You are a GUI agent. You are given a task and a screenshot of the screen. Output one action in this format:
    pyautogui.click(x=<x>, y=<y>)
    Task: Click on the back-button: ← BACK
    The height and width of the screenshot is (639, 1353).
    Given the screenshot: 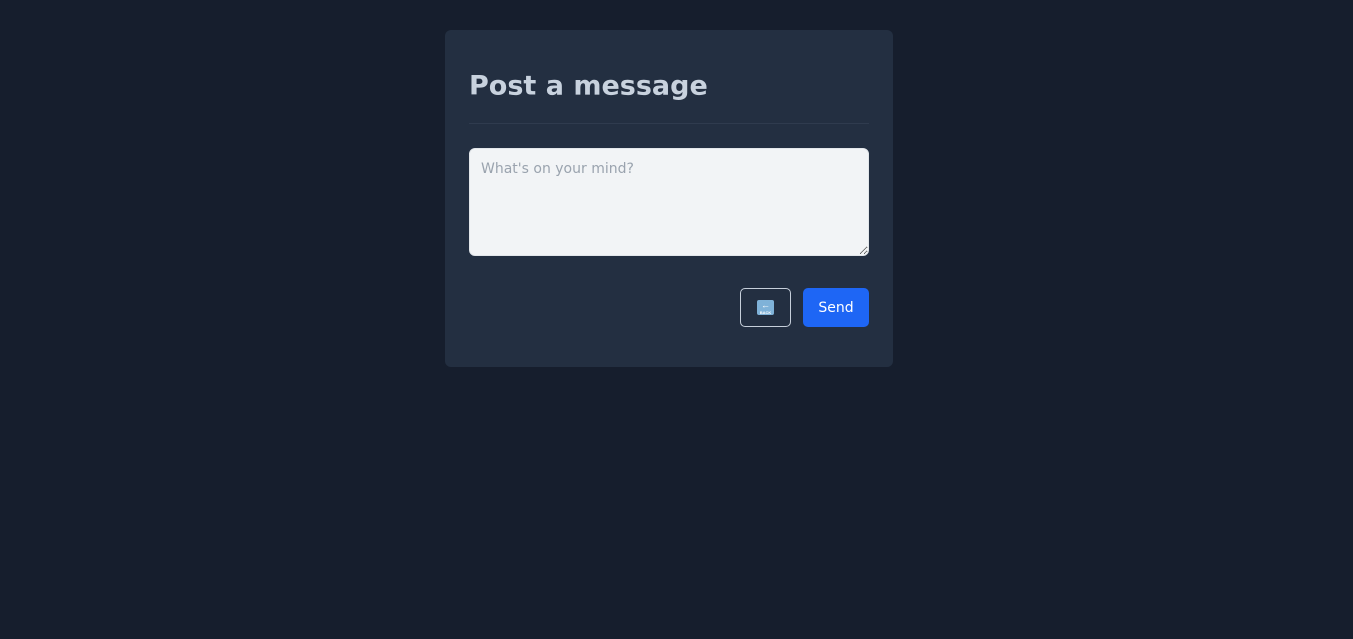 What is the action you would take?
    pyautogui.click(x=765, y=307)
    